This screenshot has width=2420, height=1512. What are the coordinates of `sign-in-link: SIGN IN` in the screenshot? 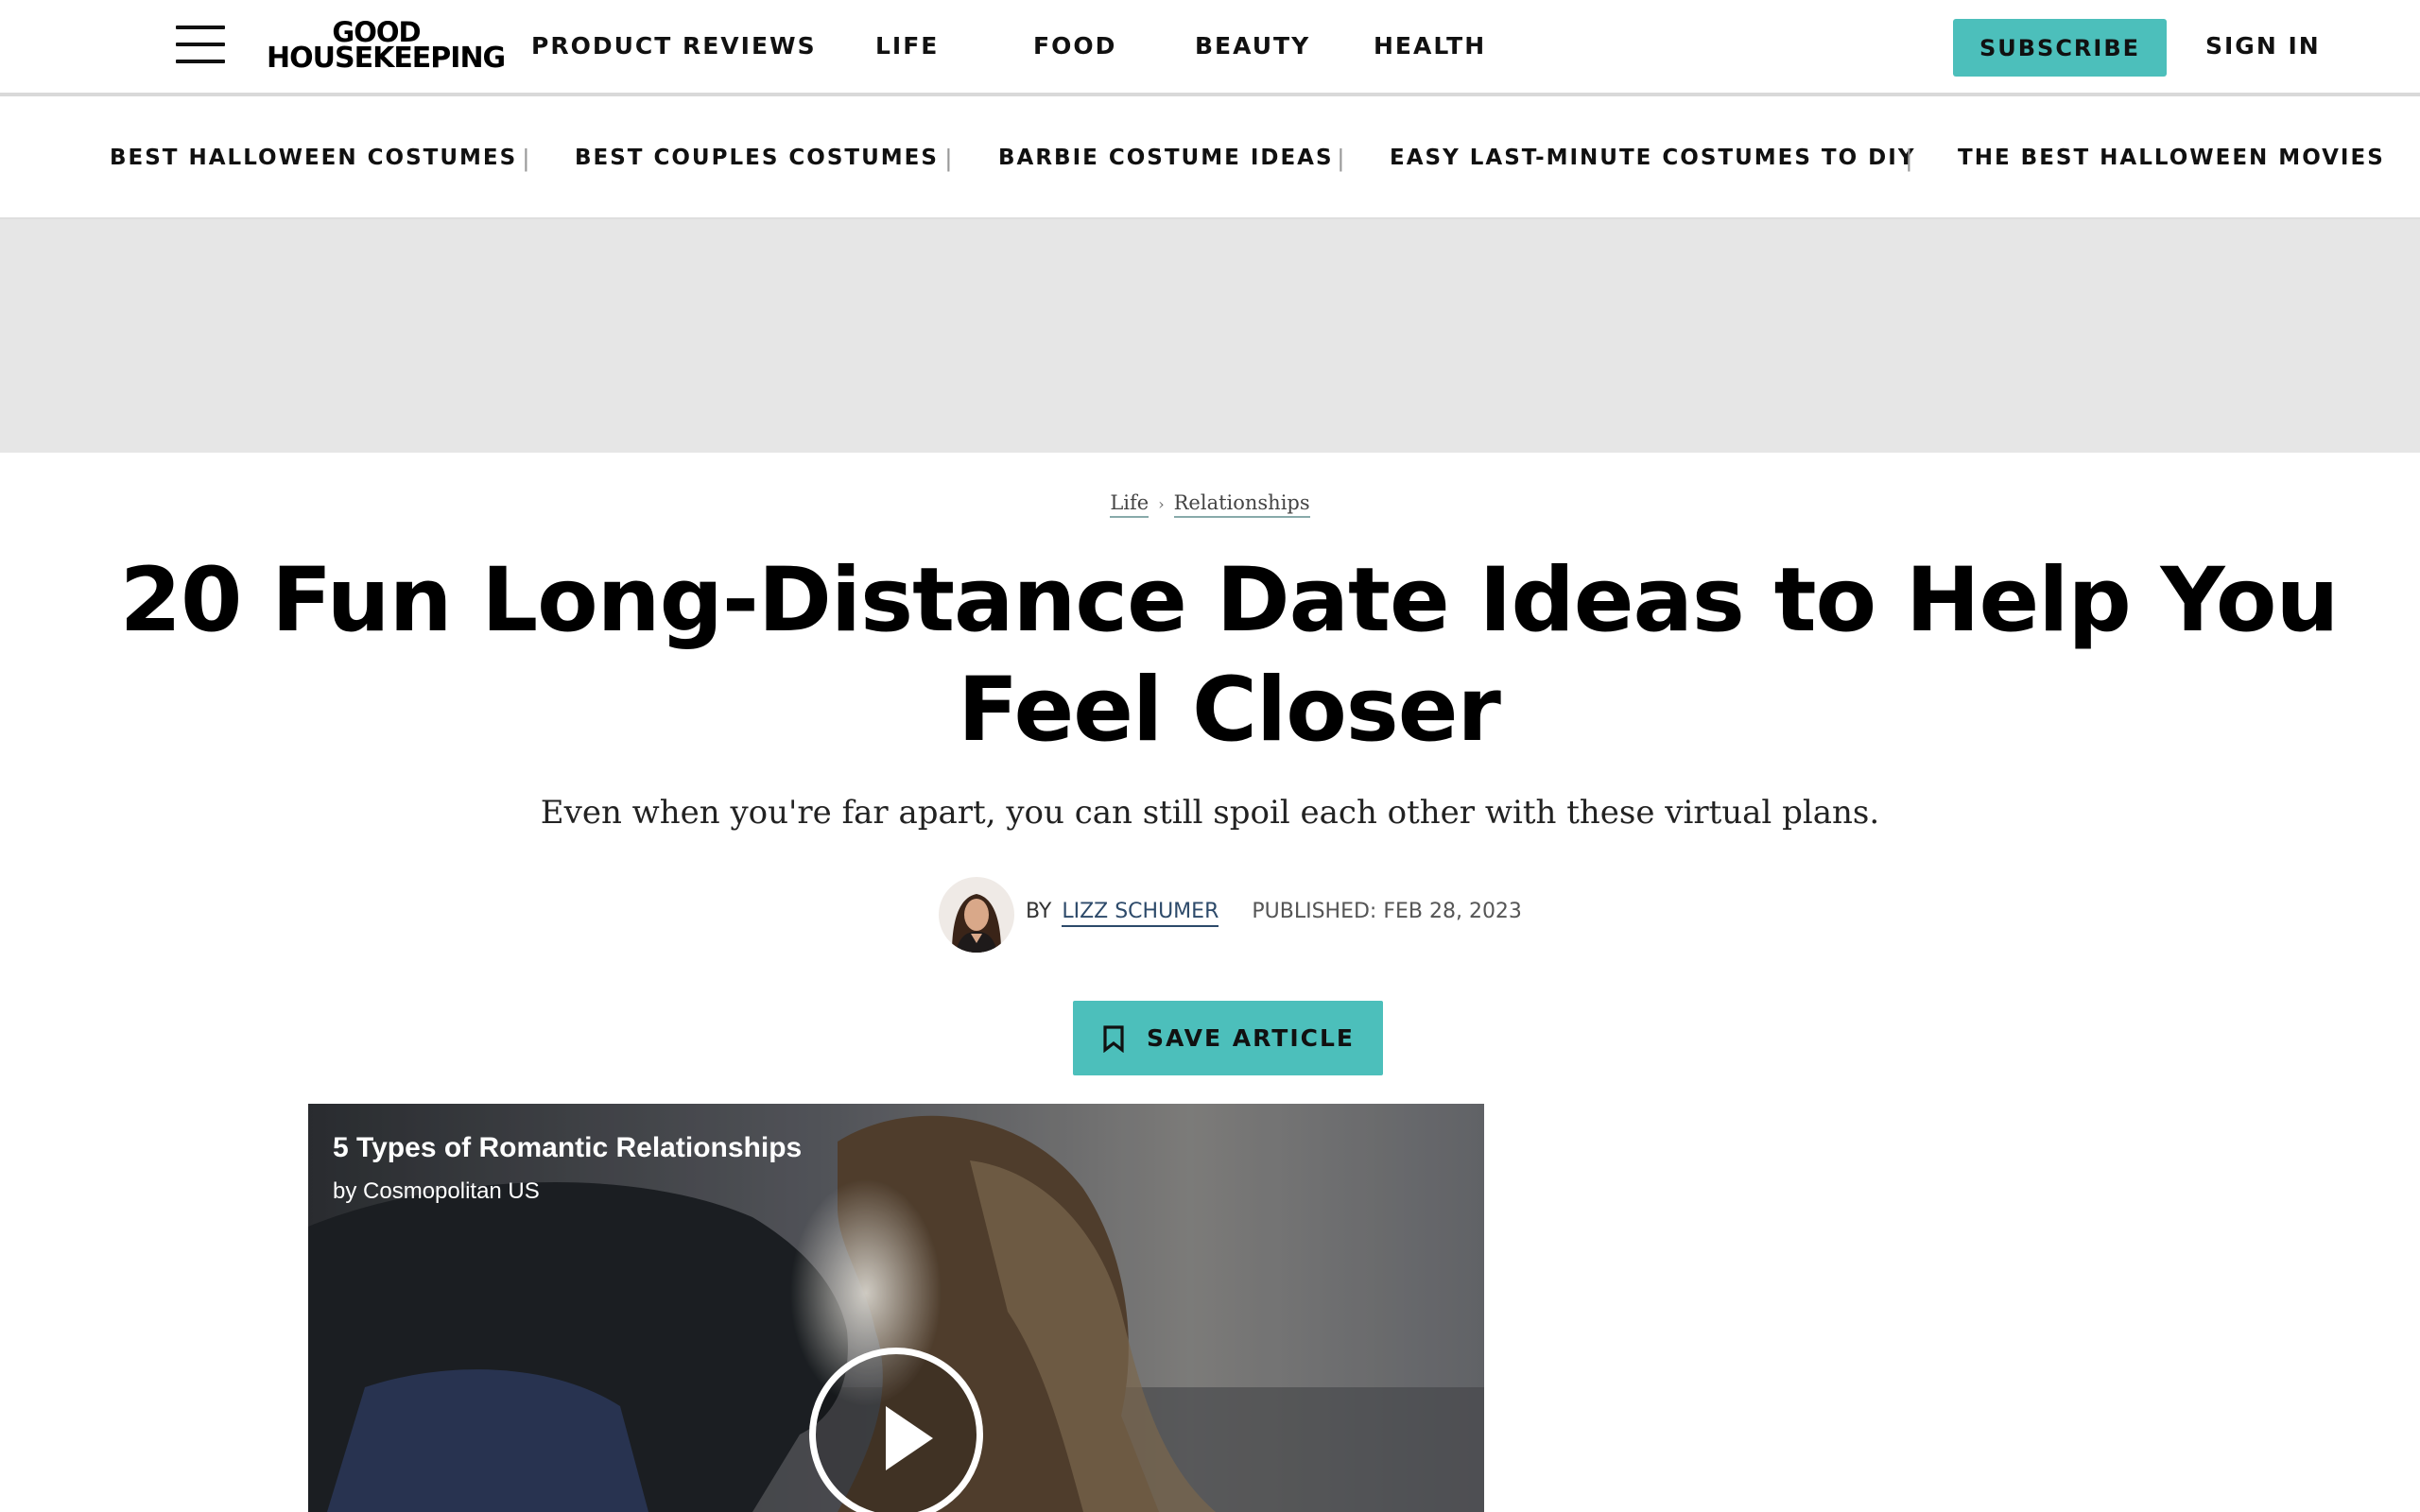 It's located at (2263, 46).